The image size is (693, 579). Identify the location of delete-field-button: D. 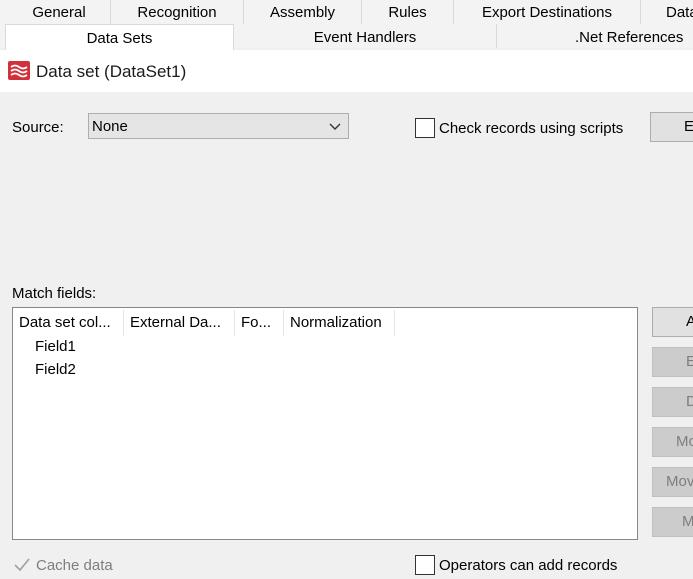
(672, 402).